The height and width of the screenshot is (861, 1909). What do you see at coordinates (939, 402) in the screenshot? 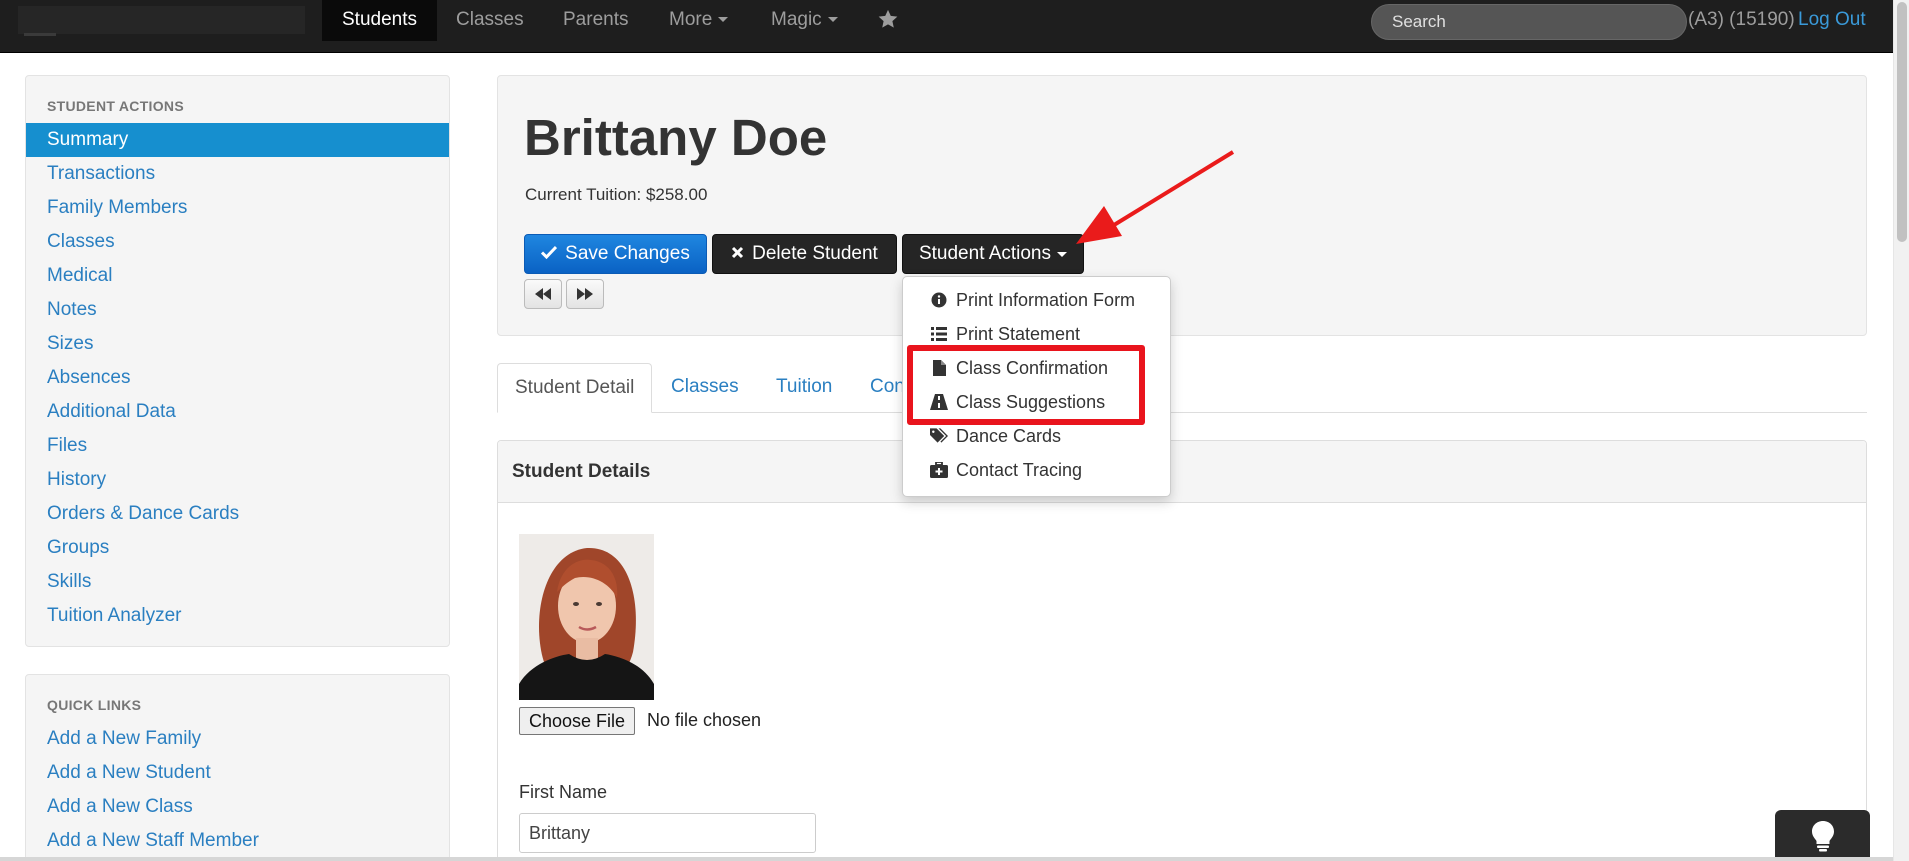
I see `road-icon` at bounding box center [939, 402].